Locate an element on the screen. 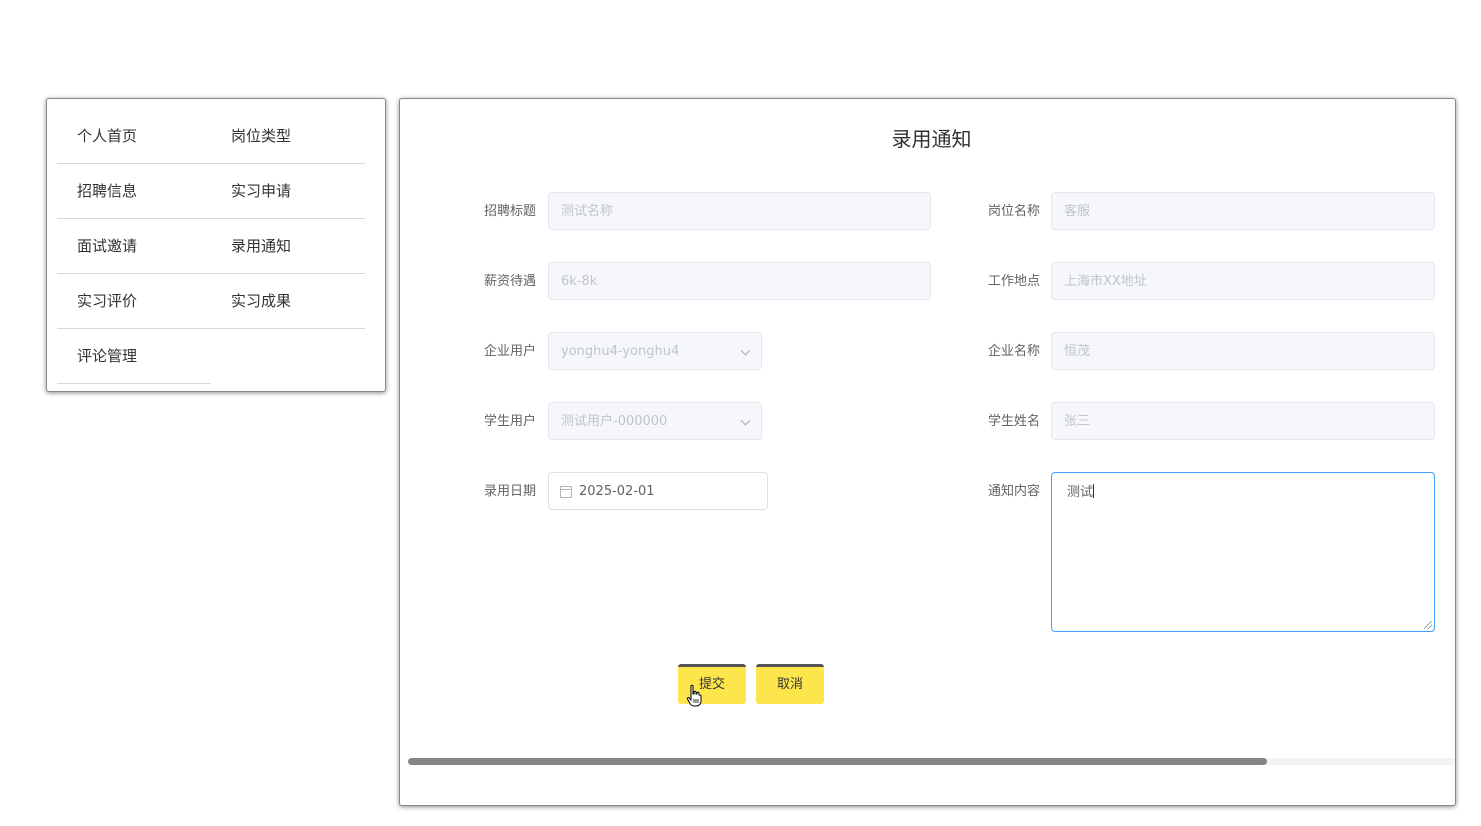 The width and height of the screenshot is (1481, 826). notice-content-value: 测试 is located at coordinates (1080, 492).